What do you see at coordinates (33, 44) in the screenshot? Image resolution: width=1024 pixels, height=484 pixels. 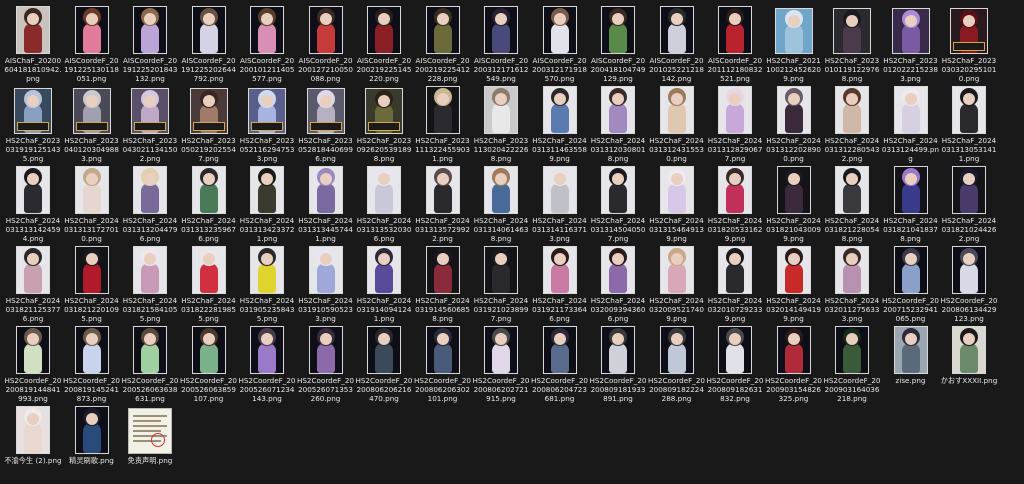 I see `file-item: AISChaF_20200604181810942.png` at bounding box center [33, 44].